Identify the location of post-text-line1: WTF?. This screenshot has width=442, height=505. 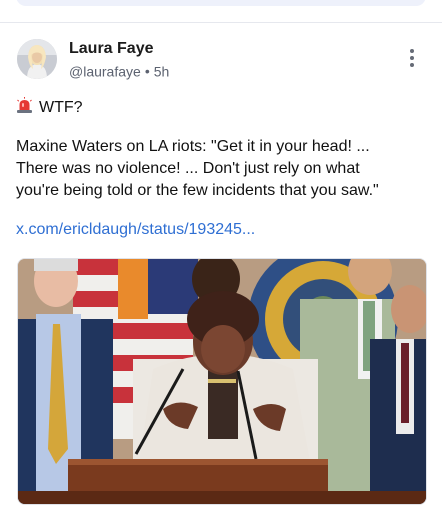
(49, 107).